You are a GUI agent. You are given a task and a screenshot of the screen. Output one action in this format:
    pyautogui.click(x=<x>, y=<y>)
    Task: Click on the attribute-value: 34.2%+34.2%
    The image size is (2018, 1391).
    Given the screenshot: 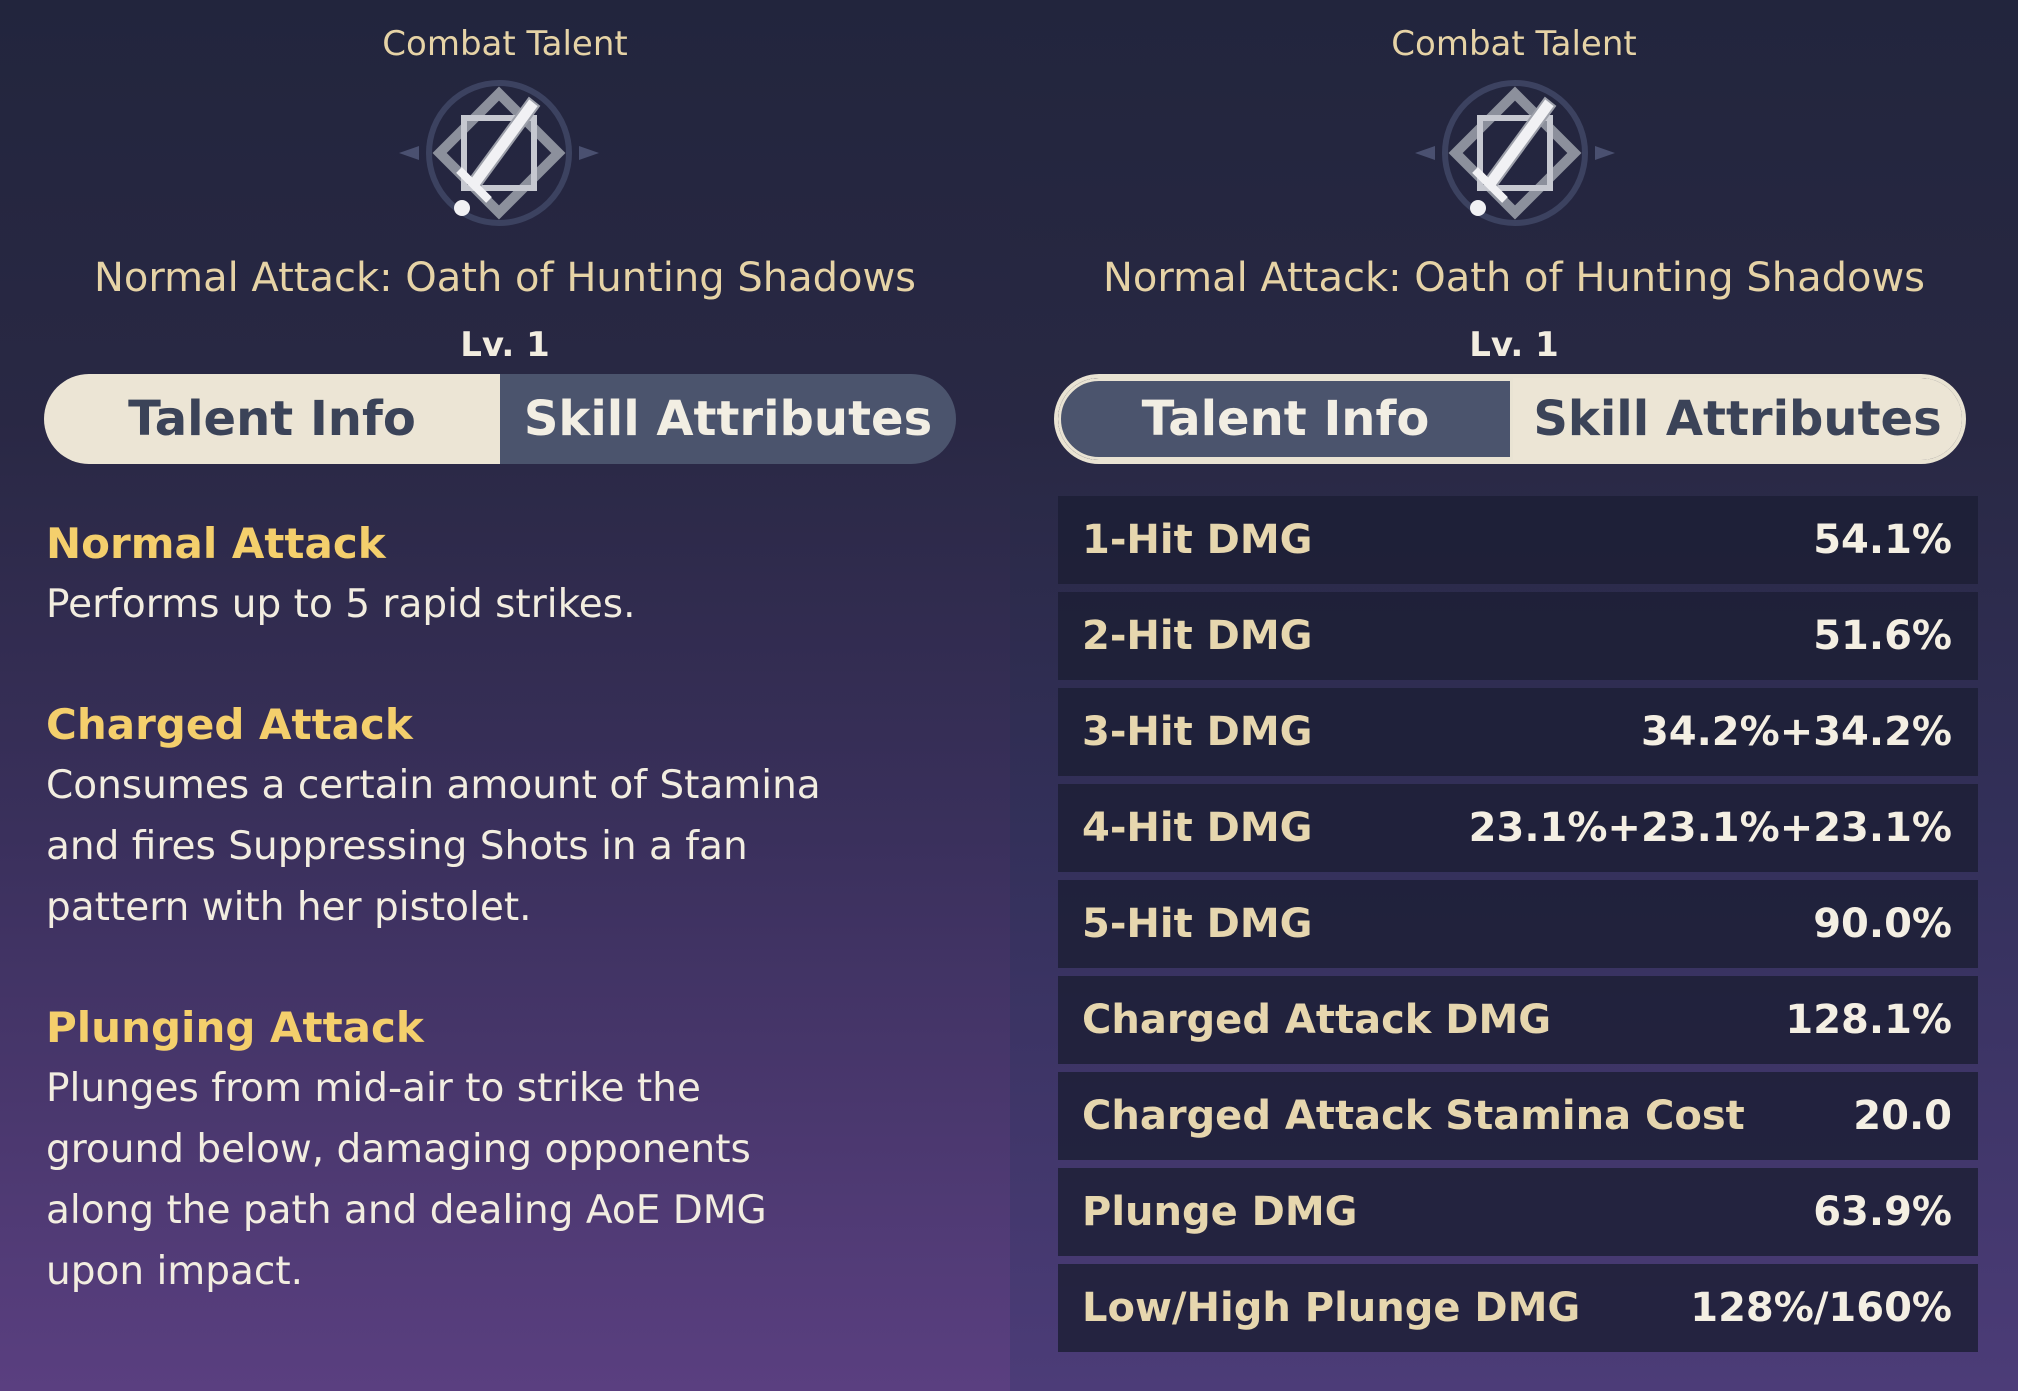 What is the action you would take?
    pyautogui.click(x=1796, y=732)
    